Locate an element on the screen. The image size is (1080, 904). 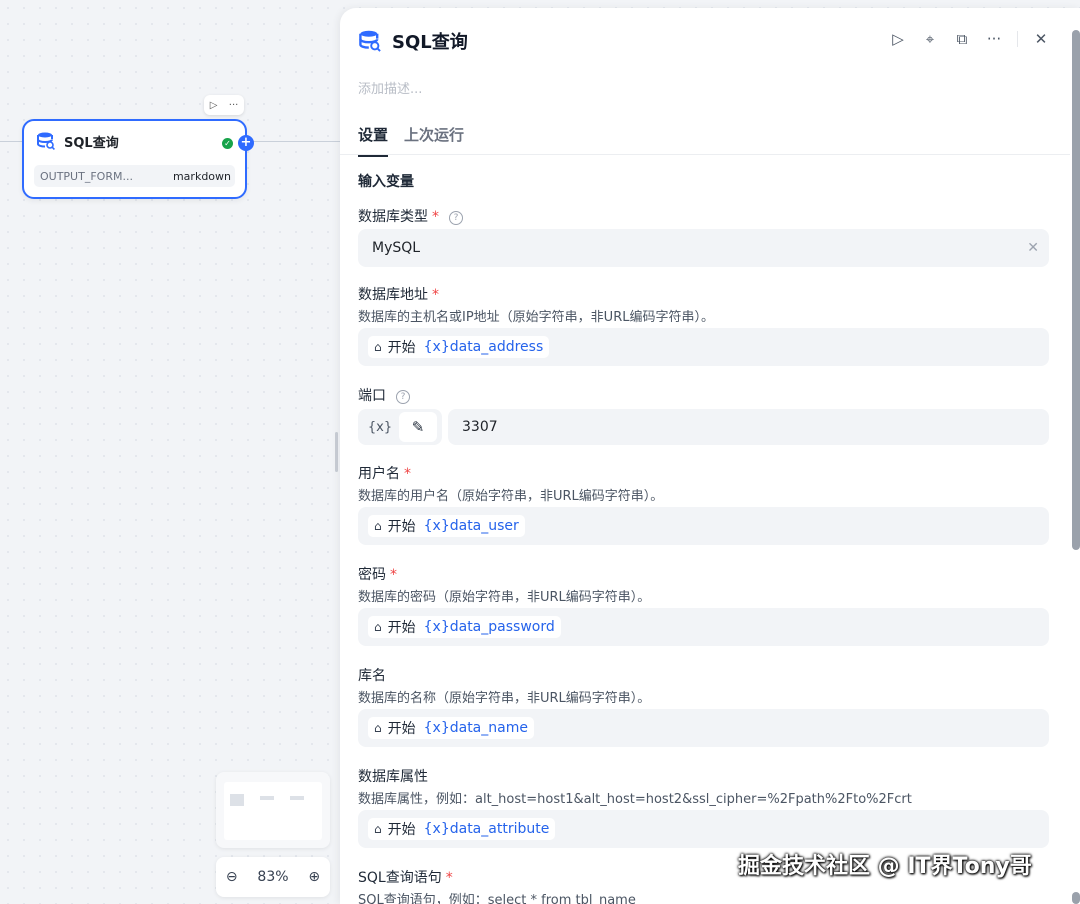
zoom-level: 83% is located at coordinates (273, 877).